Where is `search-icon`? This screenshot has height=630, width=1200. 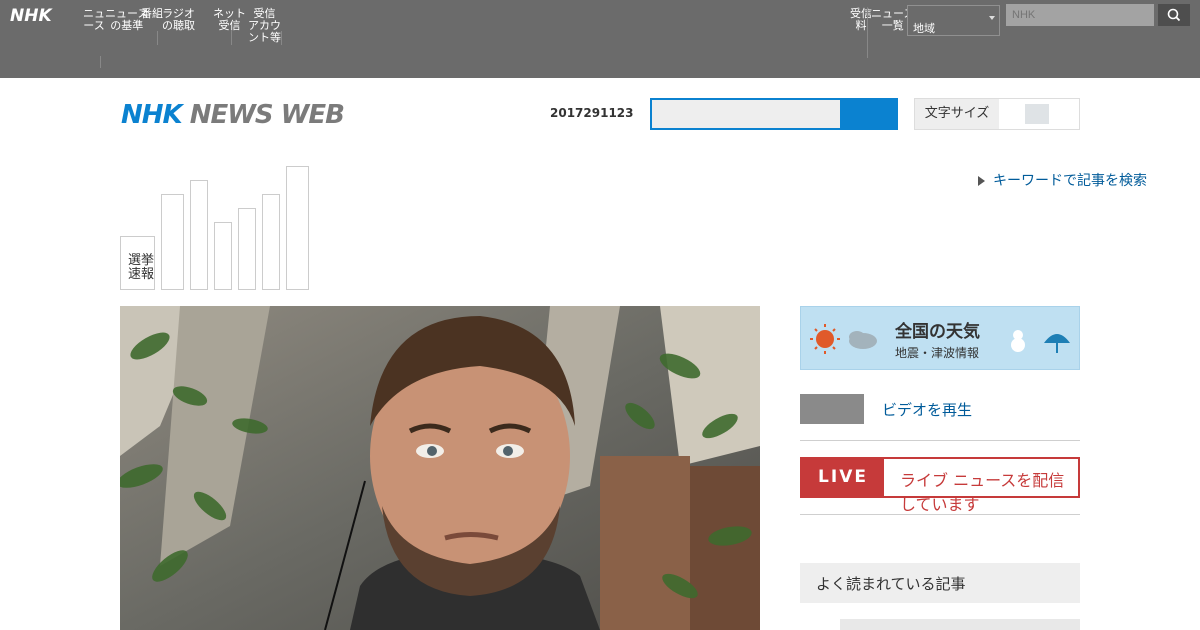
search-icon is located at coordinates (1174, 15).